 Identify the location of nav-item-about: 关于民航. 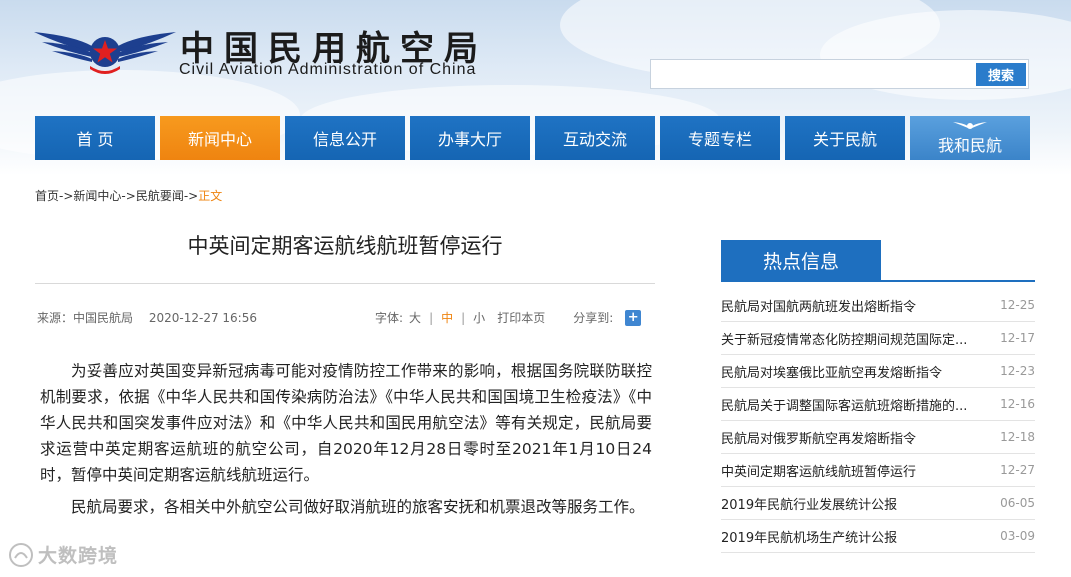
(845, 138).